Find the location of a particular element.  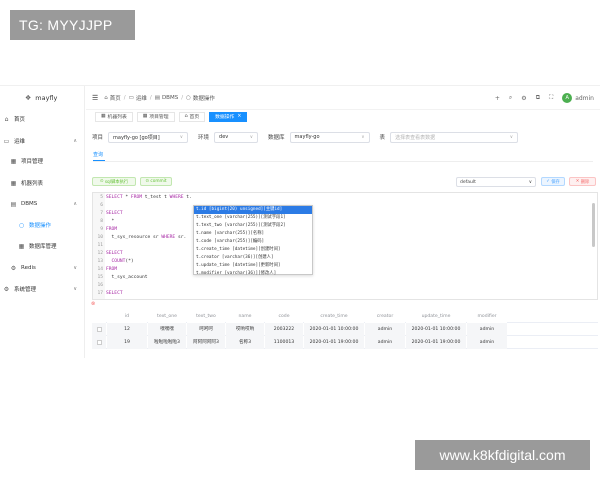

autocomplete-item: t.creator [varchar(36)][创建人] is located at coordinates (253, 258).